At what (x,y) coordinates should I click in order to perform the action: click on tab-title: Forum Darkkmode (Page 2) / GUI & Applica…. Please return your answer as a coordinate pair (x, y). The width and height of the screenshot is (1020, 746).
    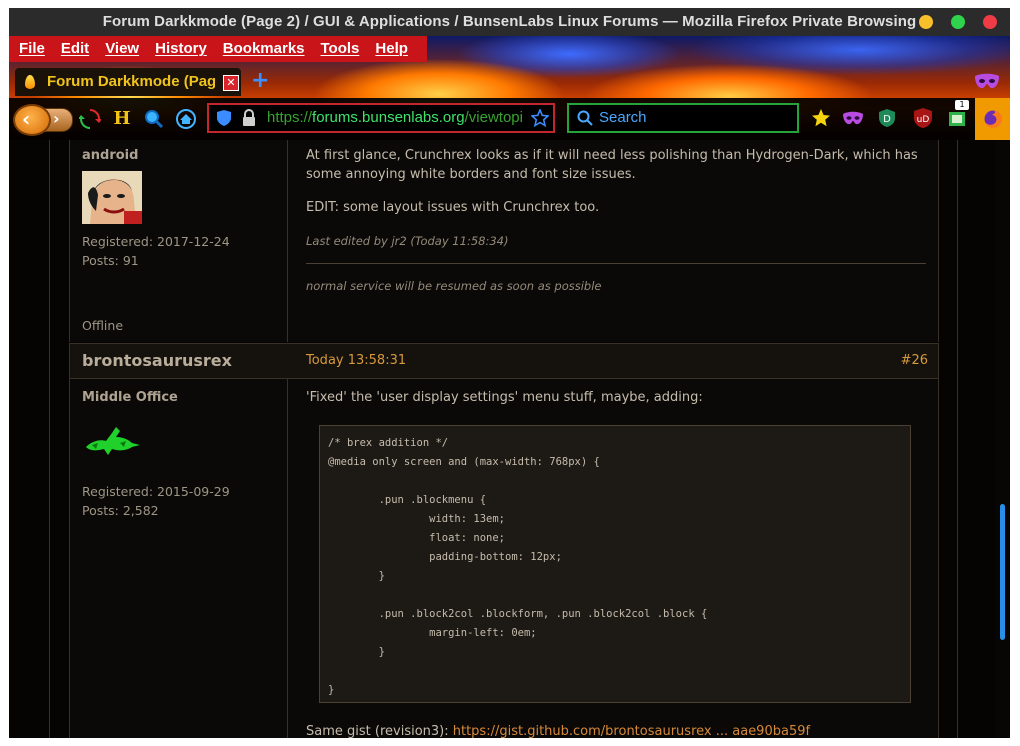
    Looking at the image, I should click on (131, 81).